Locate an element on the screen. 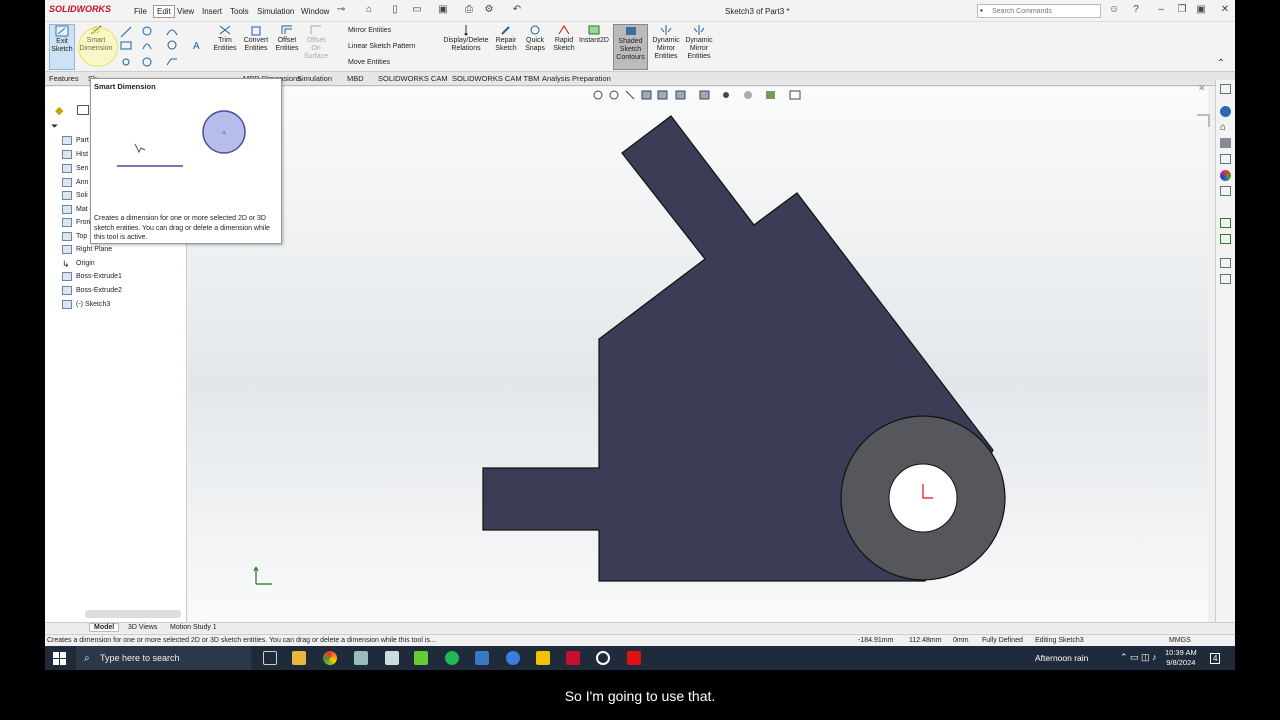 The height and width of the screenshot is (720, 1280). feature-manager-tab-icon: ◆ is located at coordinates (59, 110).